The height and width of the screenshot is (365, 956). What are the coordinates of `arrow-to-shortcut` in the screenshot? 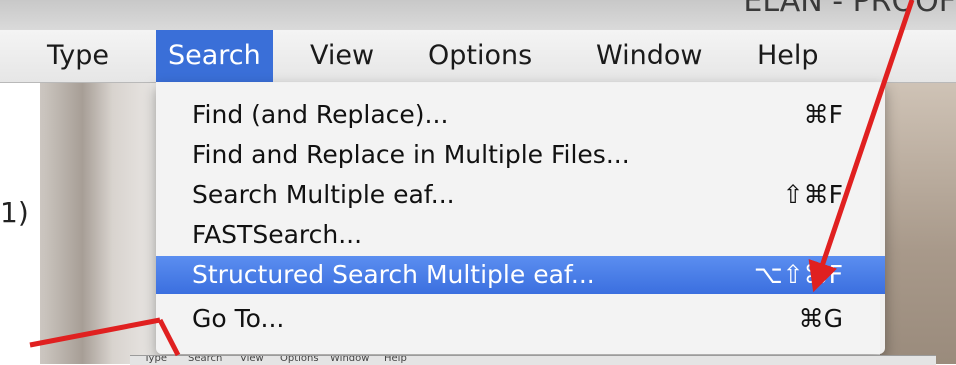 It's located at (861, 146).